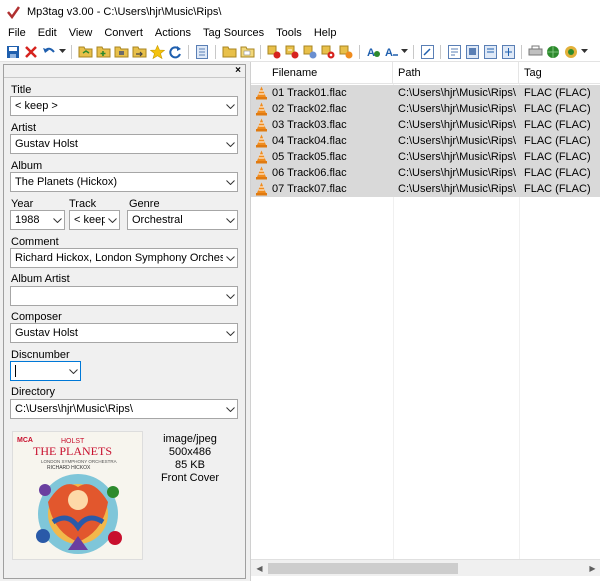 The height and width of the screenshot is (581, 600). I want to click on year-value: 1988, so click(27, 220).